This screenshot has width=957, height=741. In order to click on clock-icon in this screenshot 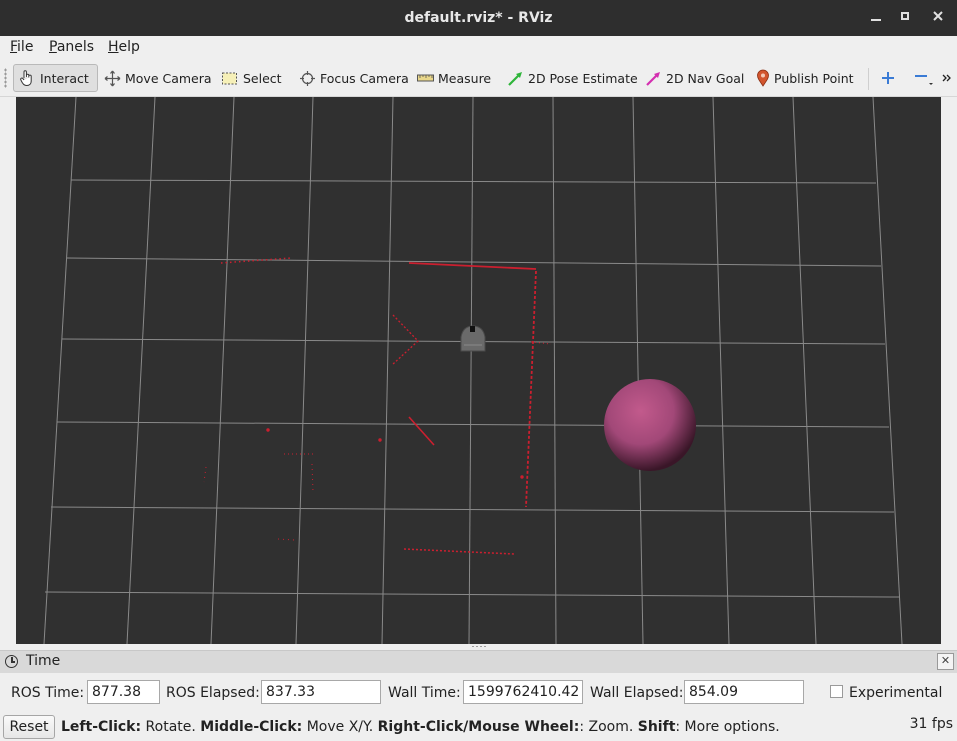, I will do `click(11, 661)`.